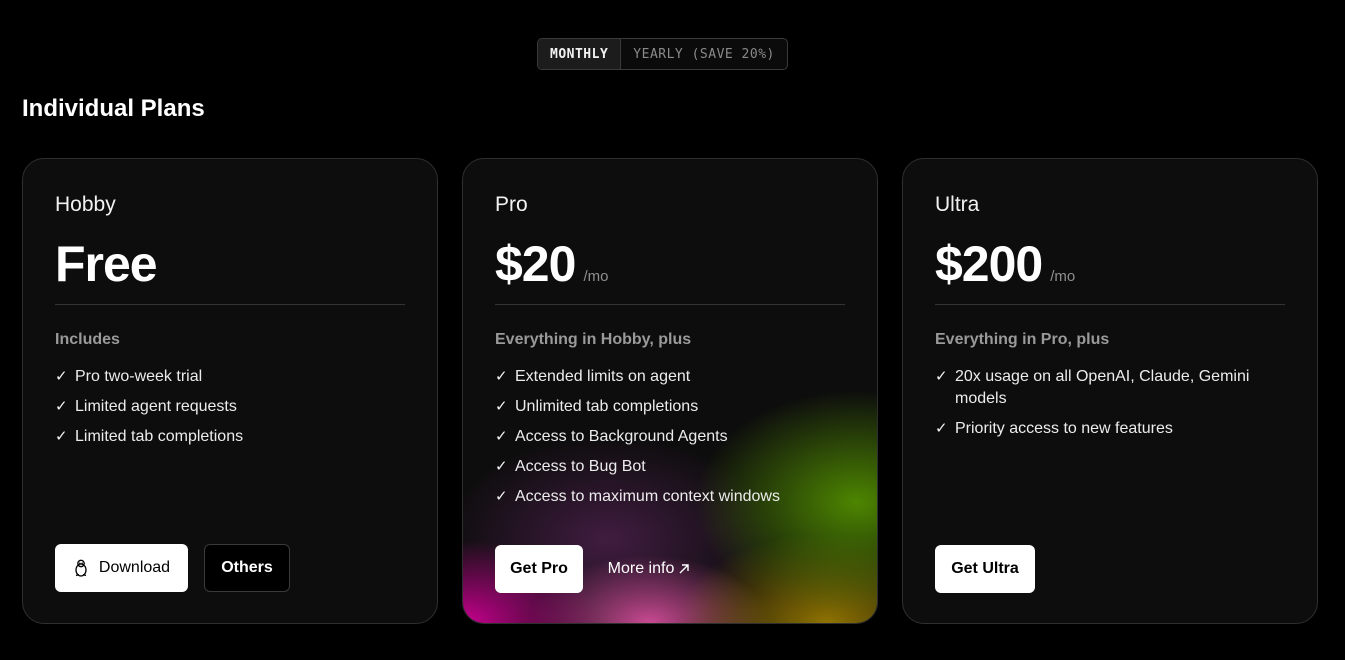 This screenshot has height=660, width=1345. Describe the element at coordinates (85, 204) in the screenshot. I see `plan-name: Hobby` at that location.